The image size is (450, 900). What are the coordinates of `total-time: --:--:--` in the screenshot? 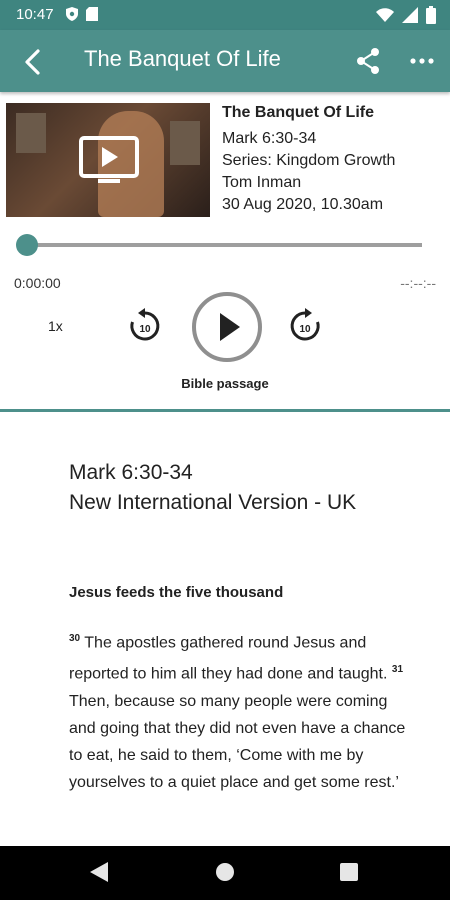 It's located at (418, 283).